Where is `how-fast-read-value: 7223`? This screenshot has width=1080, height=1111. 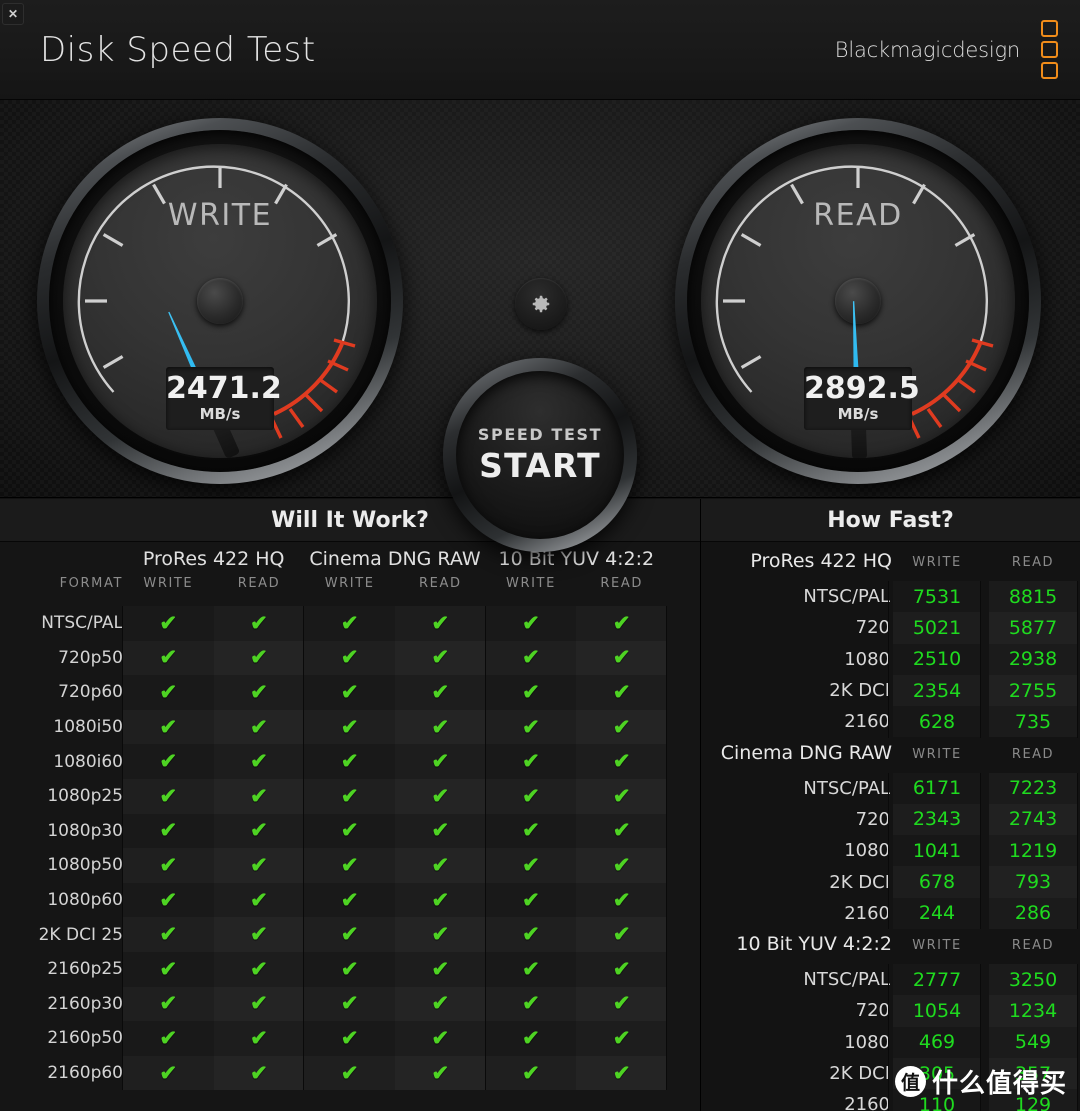 how-fast-read-value: 7223 is located at coordinates (1033, 788).